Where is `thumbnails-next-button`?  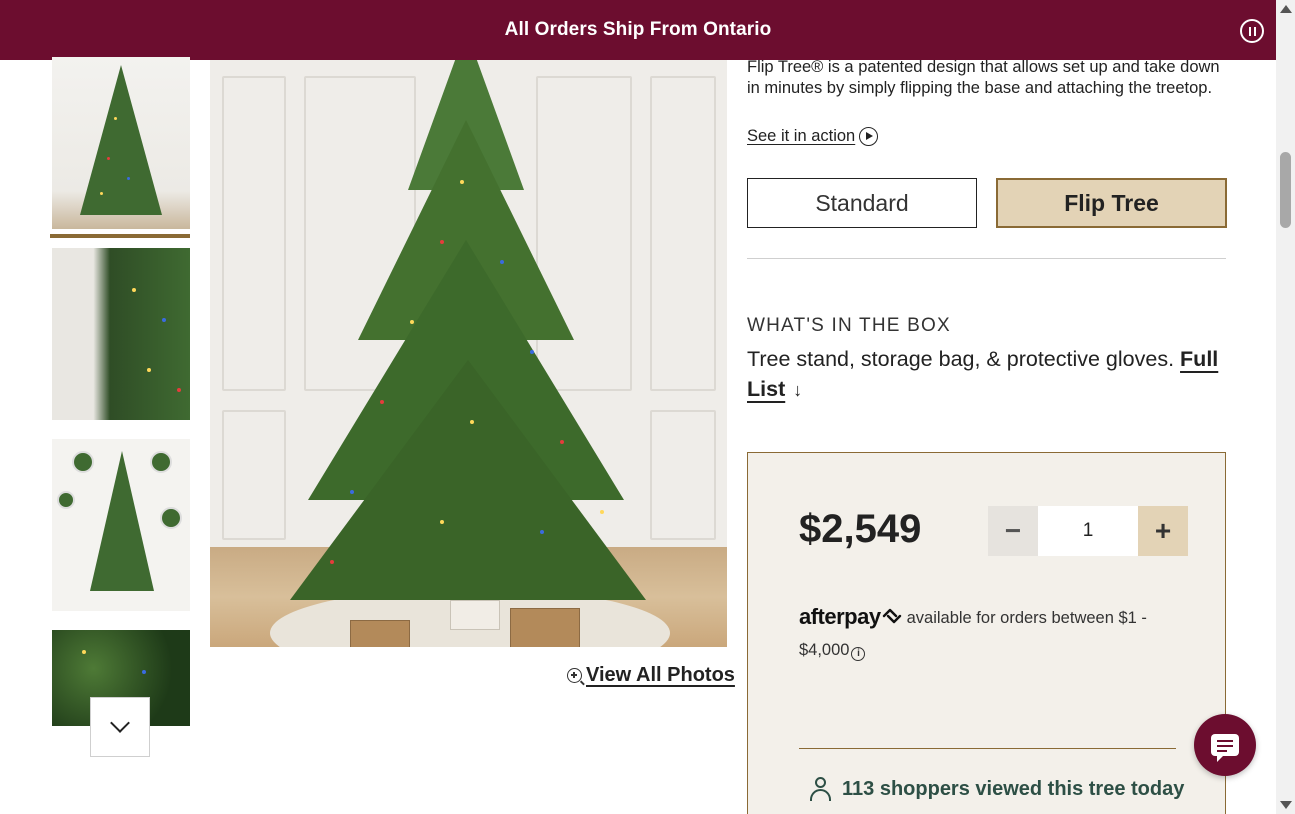 thumbnails-next-button is located at coordinates (120, 727).